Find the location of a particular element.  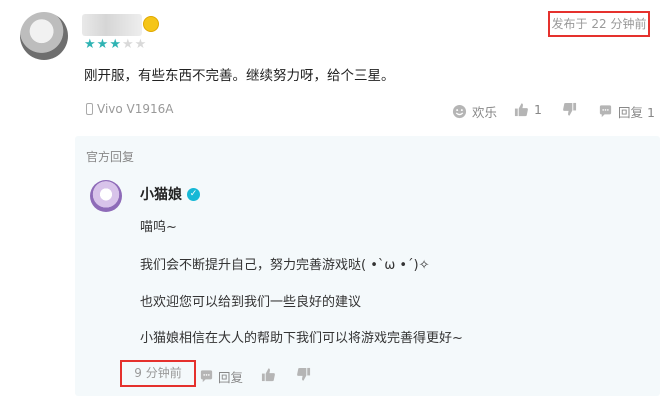

funny-label: 欢乐 is located at coordinates (485, 112).